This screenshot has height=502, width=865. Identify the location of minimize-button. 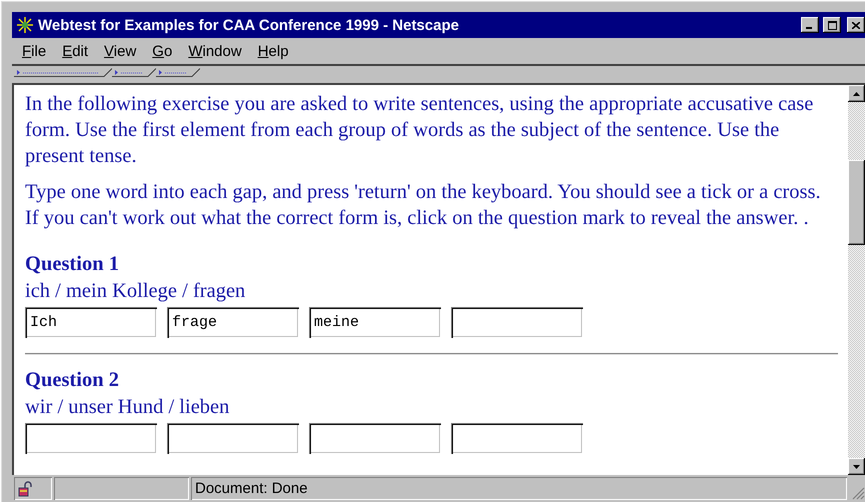
(810, 25).